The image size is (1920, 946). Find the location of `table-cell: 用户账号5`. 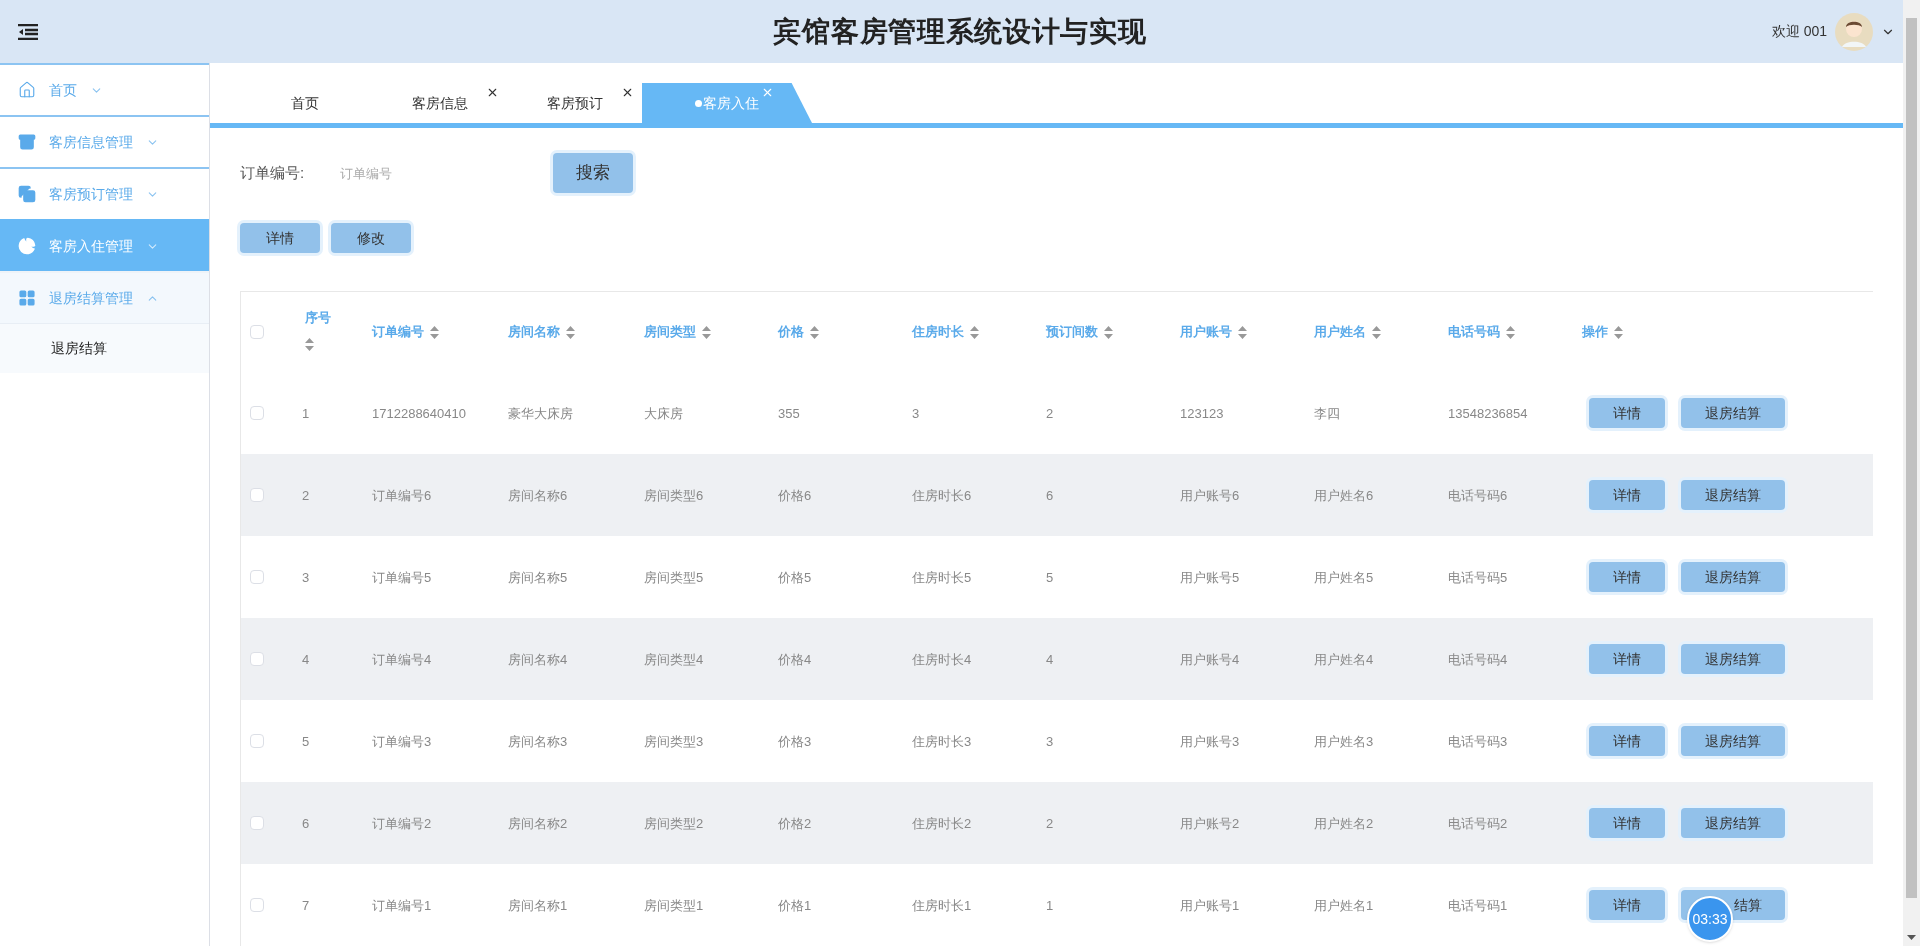

table-cell: 用户账号5 is located at coordinates (1210, 577).